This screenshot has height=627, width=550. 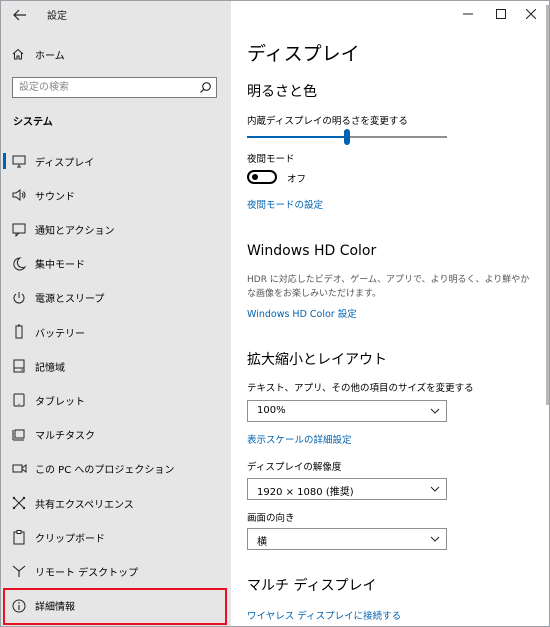 I want to click on sidebar-item-projection: この PC へのプロジェクション, so click(x=116, y=469).